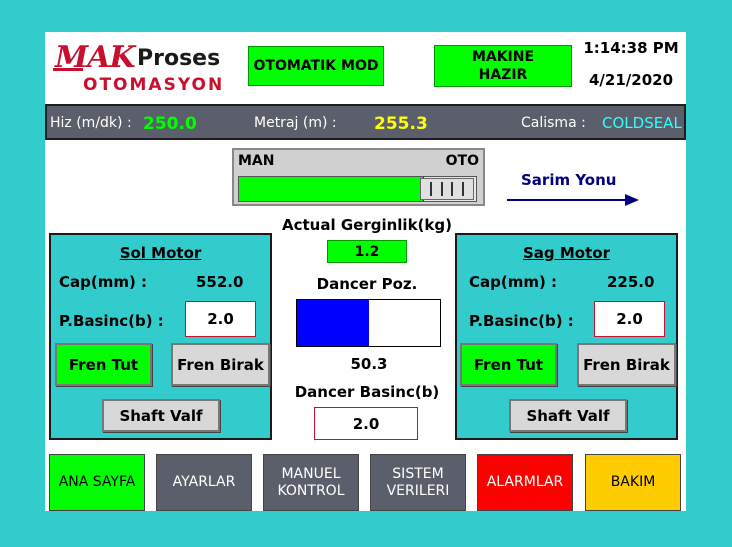 The width and height of the screenshot is (732, 547). What do you see at coordinates (573, 200) in the screenshot?
I see `arrow-right-icon` at bounding box center [573, 200].